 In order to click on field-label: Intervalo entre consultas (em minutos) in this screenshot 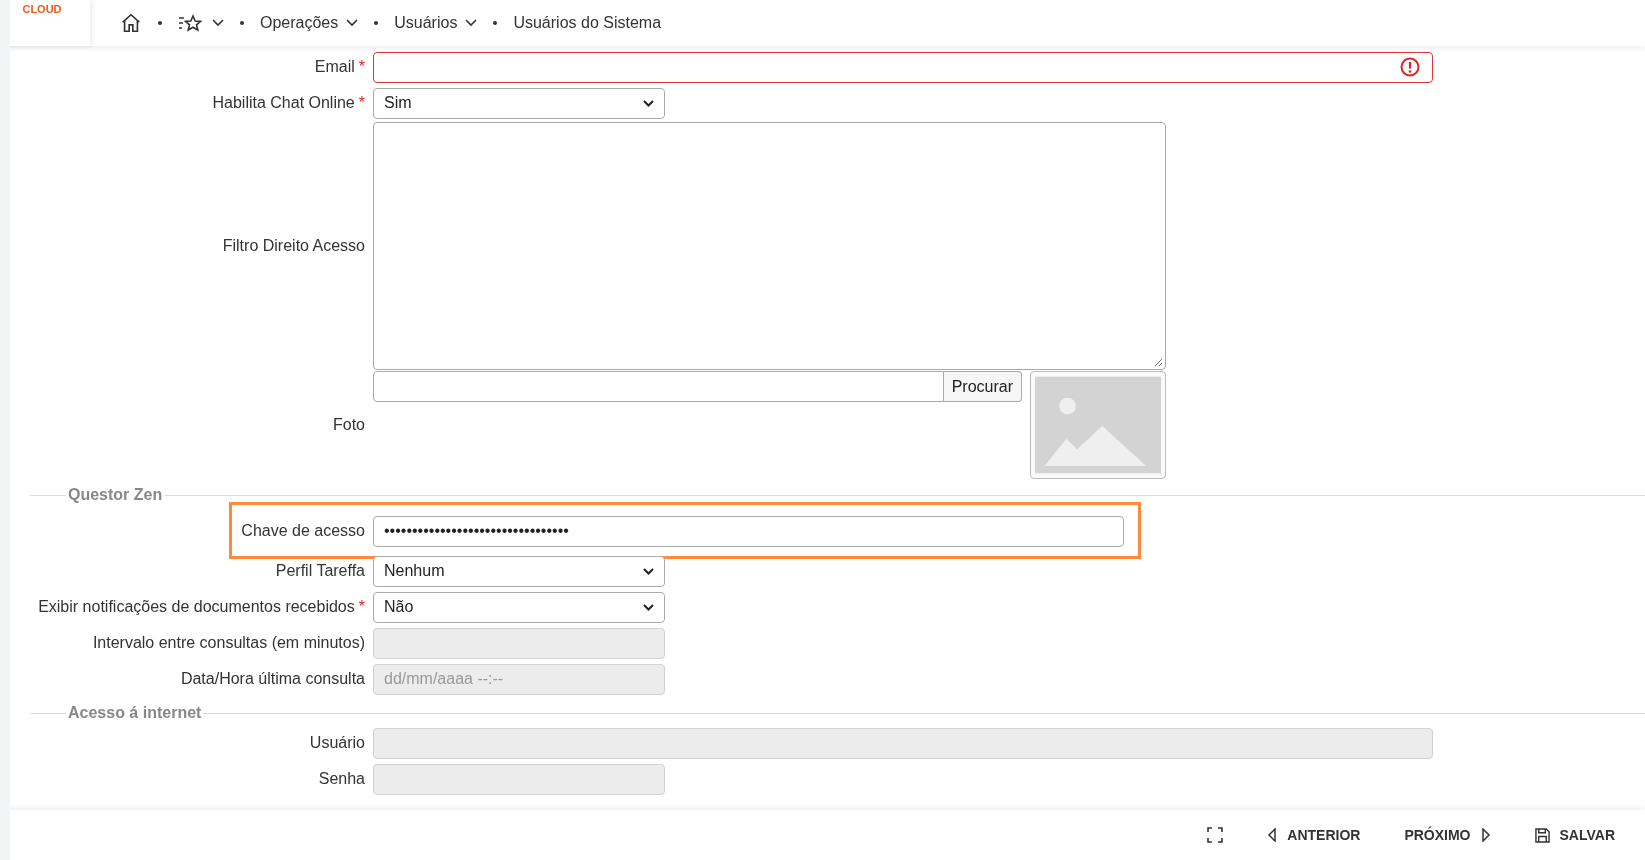, I will do `click(228, 643)`.